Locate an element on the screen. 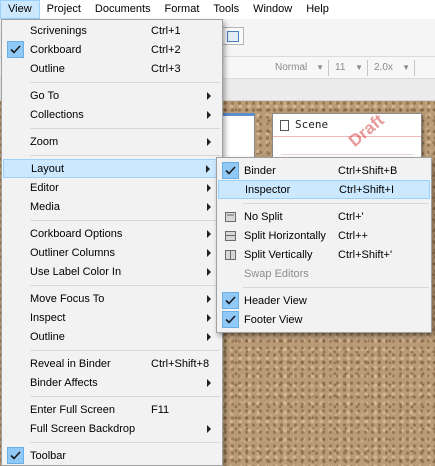 Image resolution: width=435 pixels, height=466 pixels. menu-item-split-horizontally: Split Horizontally Ctrl++ is located at coordinates (324, 235).